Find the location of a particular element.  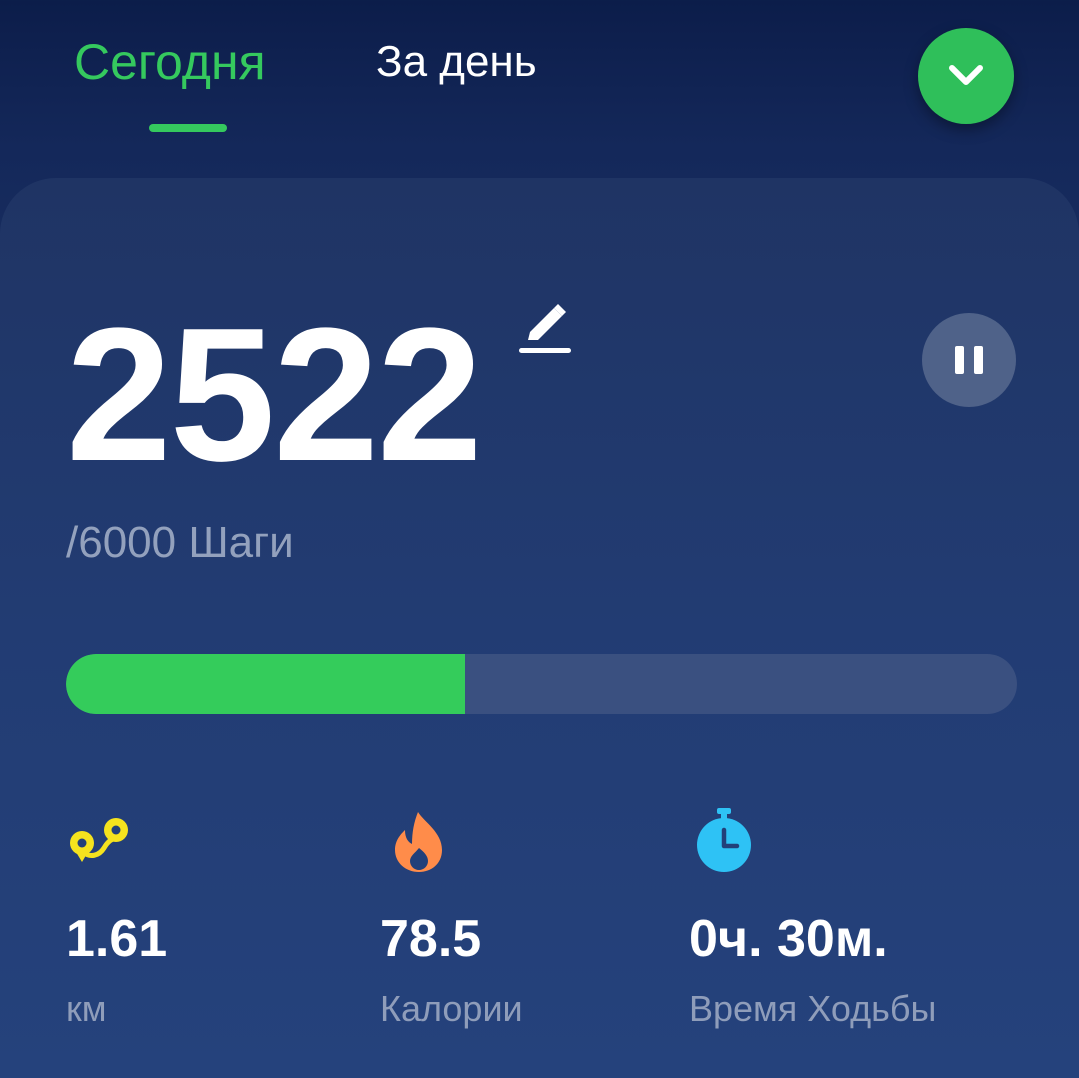

tab-day: За день is located at coordinates (456, 62).